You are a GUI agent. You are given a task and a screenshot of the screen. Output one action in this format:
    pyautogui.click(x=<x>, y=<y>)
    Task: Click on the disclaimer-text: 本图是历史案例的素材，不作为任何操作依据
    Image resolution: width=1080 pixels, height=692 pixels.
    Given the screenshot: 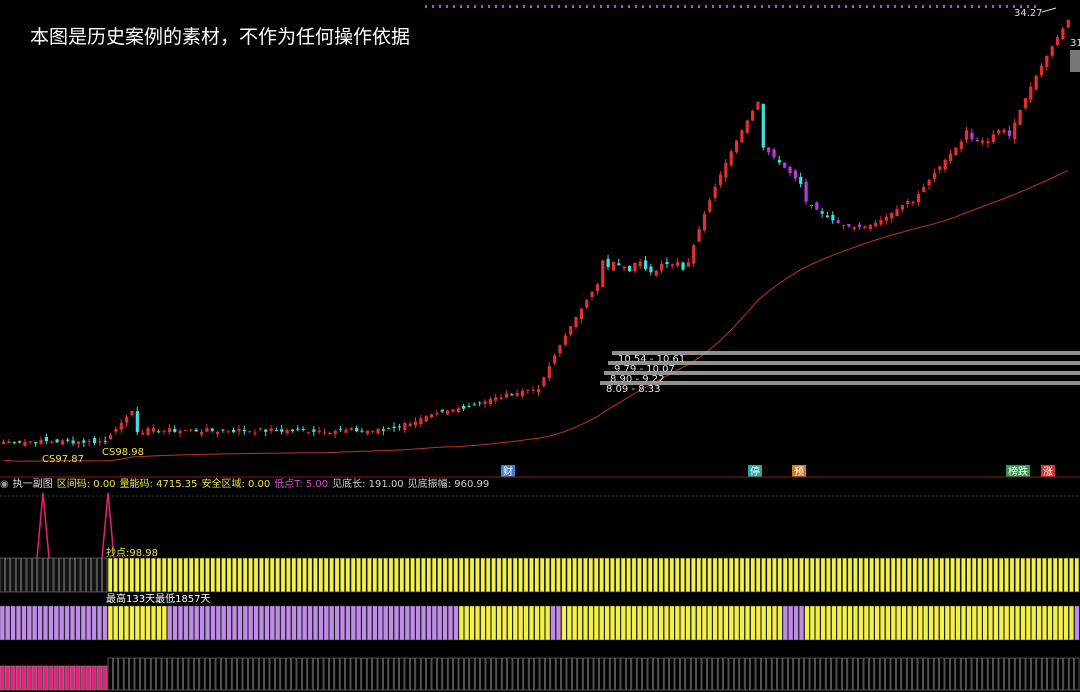 What is the action you would take?
    pyautogui.click(x=220, y=37)
    